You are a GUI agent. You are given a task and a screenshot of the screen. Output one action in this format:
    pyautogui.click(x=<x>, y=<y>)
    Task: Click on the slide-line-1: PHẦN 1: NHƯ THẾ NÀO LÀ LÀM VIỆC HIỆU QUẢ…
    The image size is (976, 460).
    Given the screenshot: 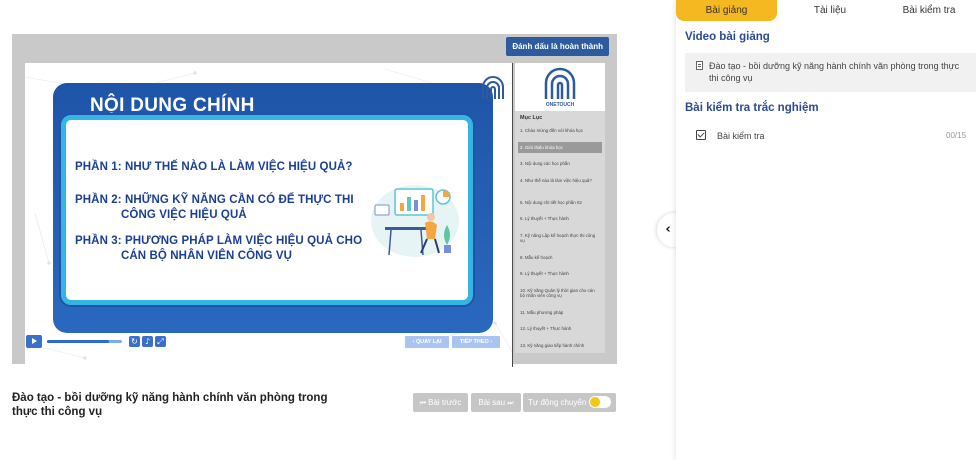 What is the action you would take?
    pyautogui.click(x=214, y=167)
    